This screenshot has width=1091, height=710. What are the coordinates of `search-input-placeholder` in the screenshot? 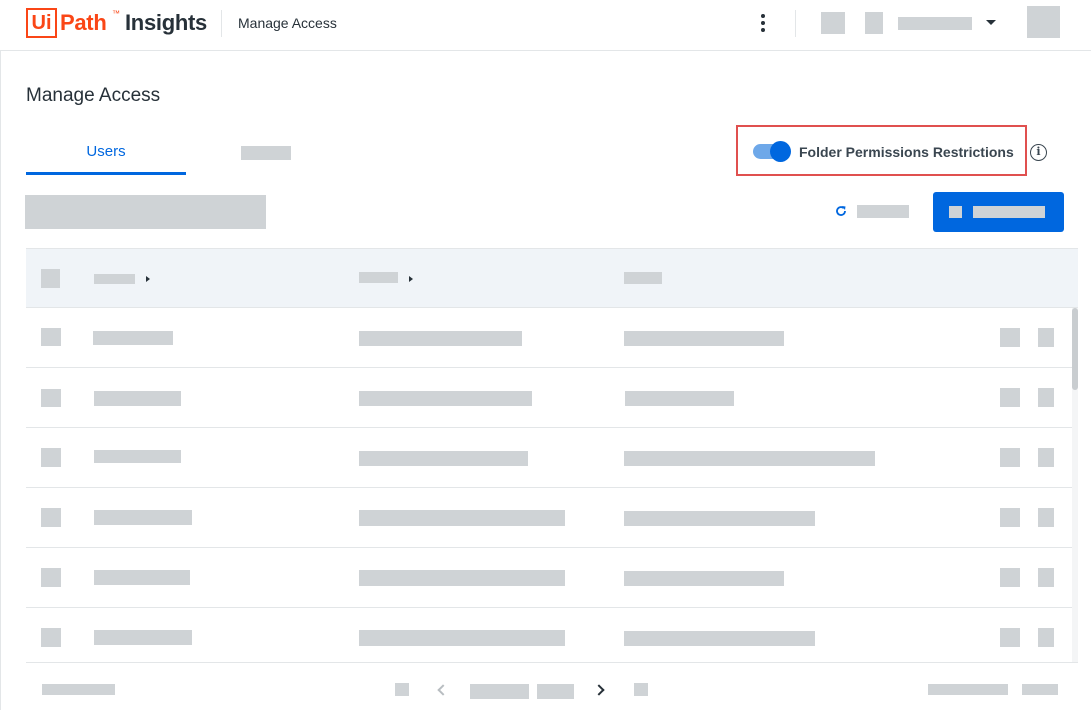 It's located at (145, 212).